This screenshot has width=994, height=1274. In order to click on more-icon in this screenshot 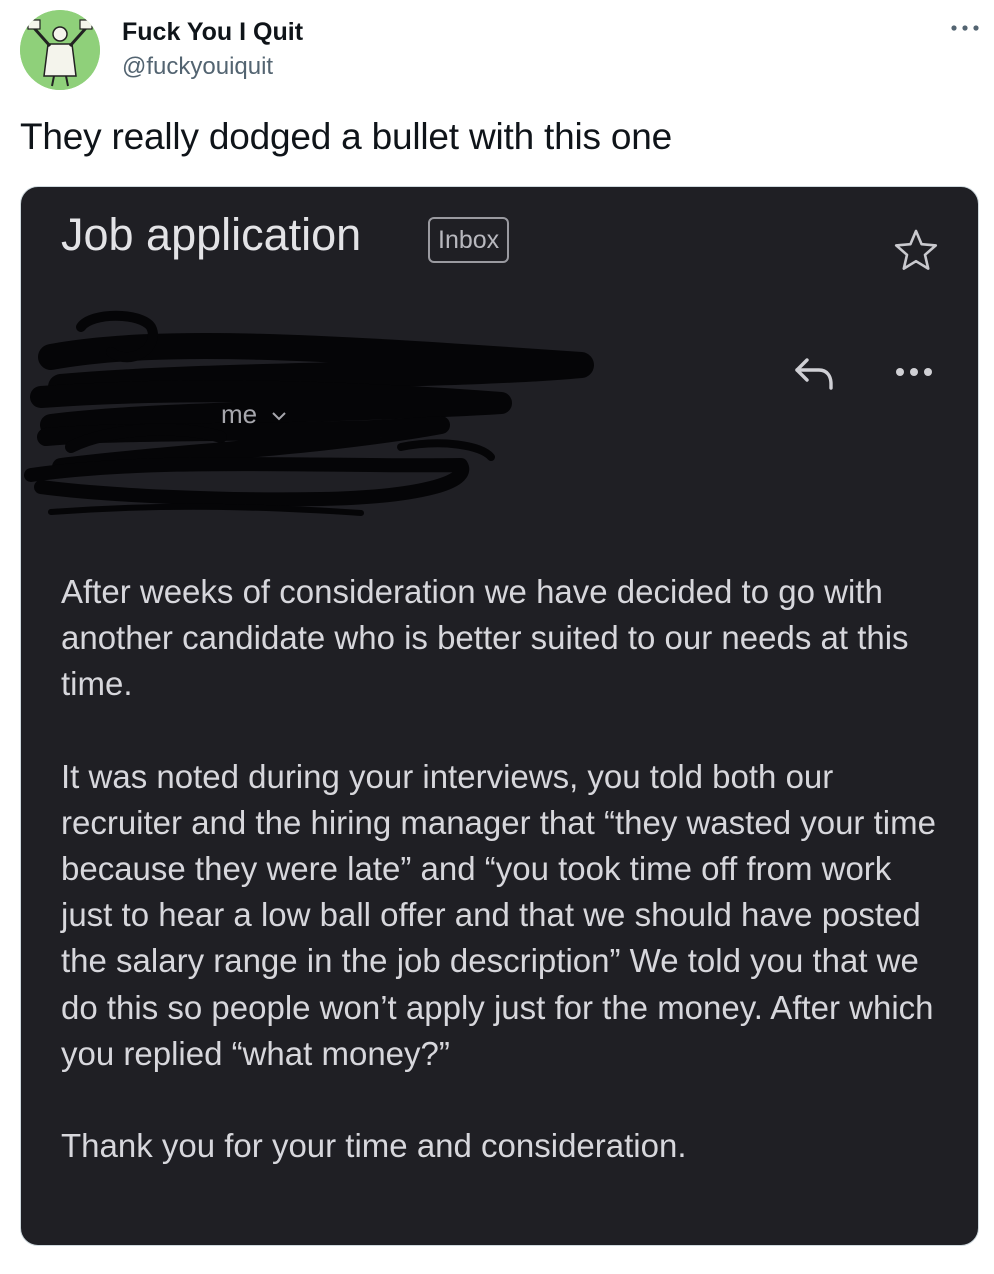, I will do `click(914, 372)`.